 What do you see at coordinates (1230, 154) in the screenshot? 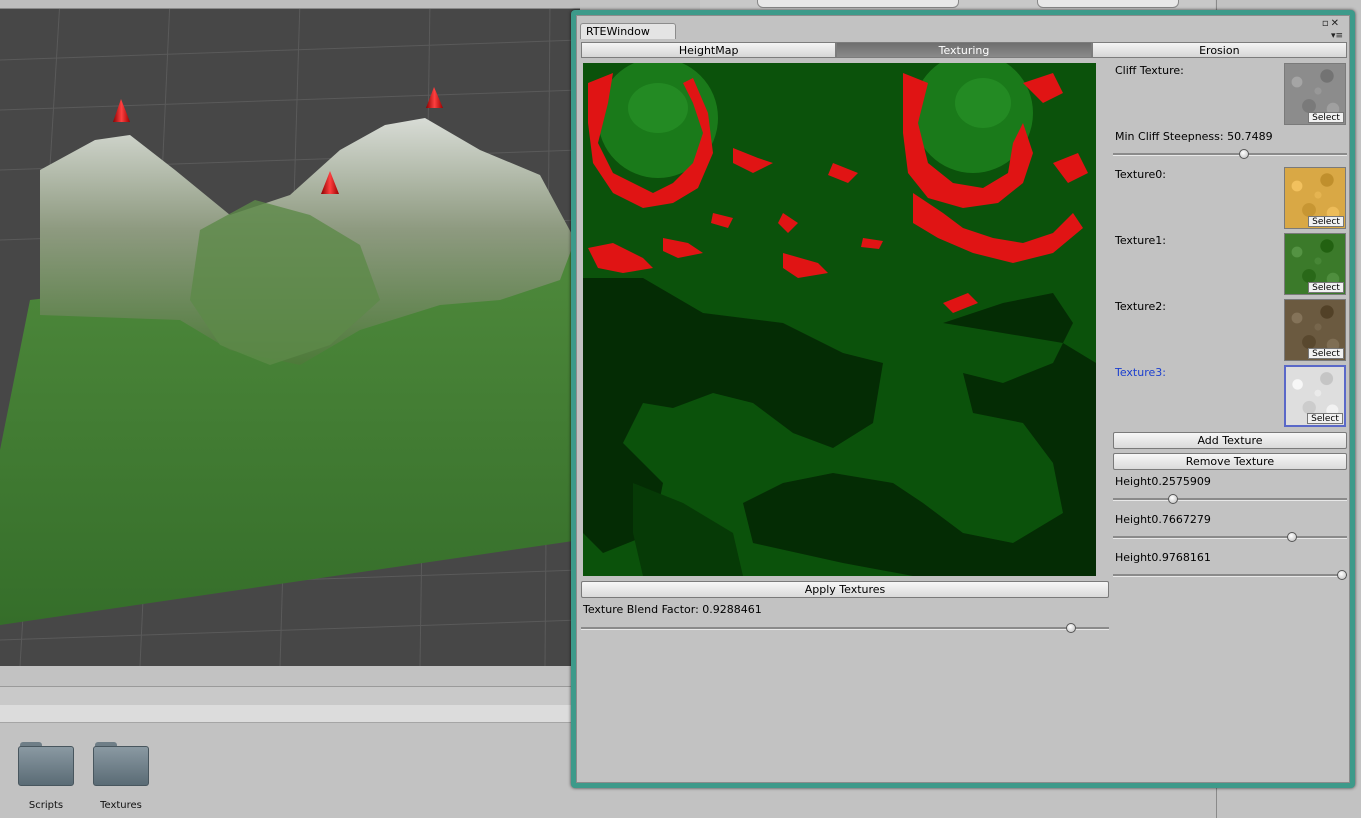
I see `min-cliff-steepness-slider` at bounding box center [1230, 154].